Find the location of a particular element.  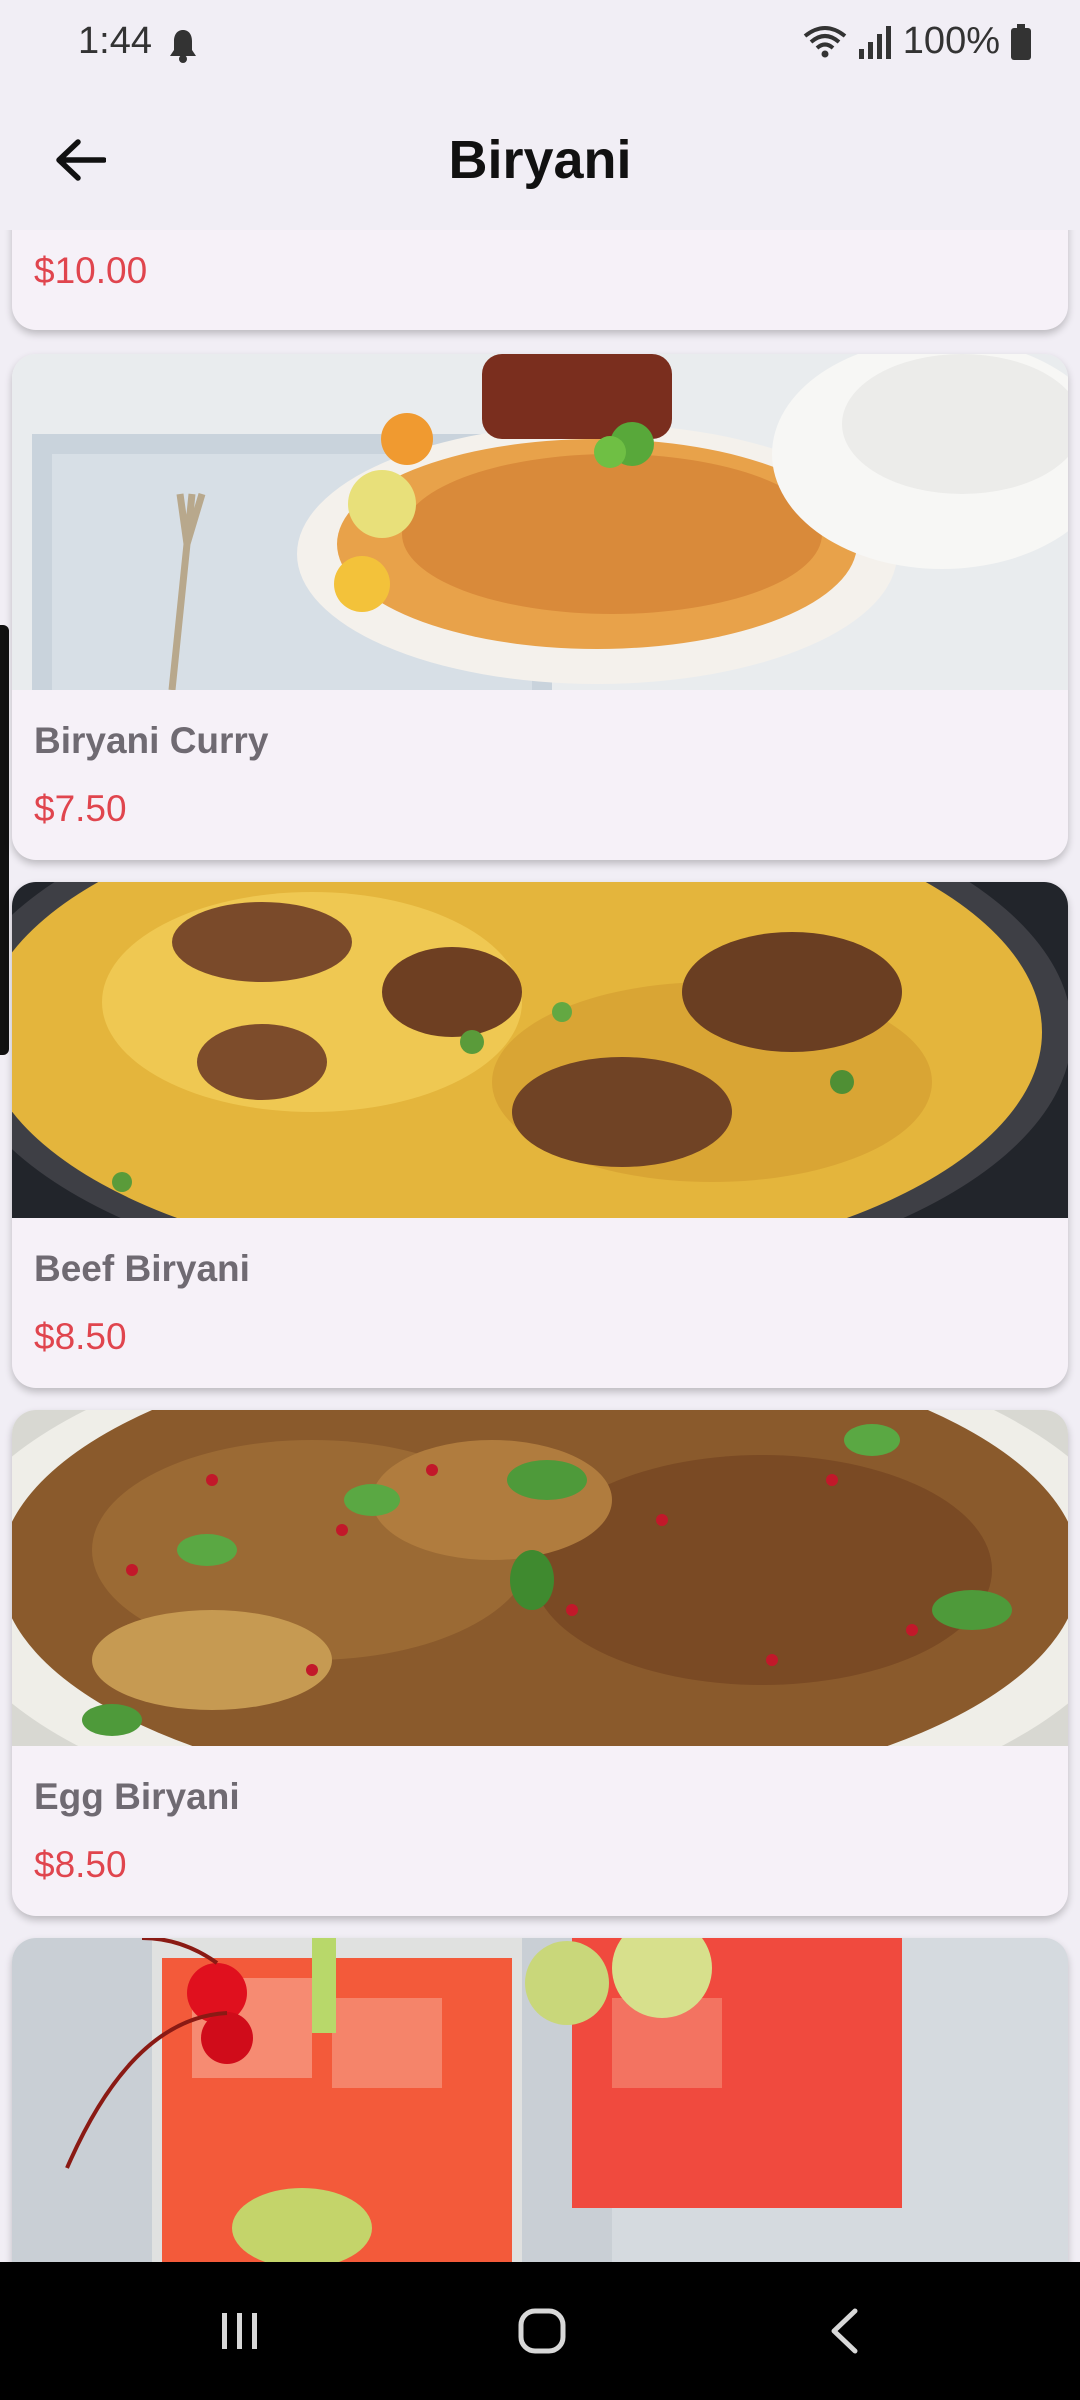

red-drinks-photo is located at coordinates (540, 2100).